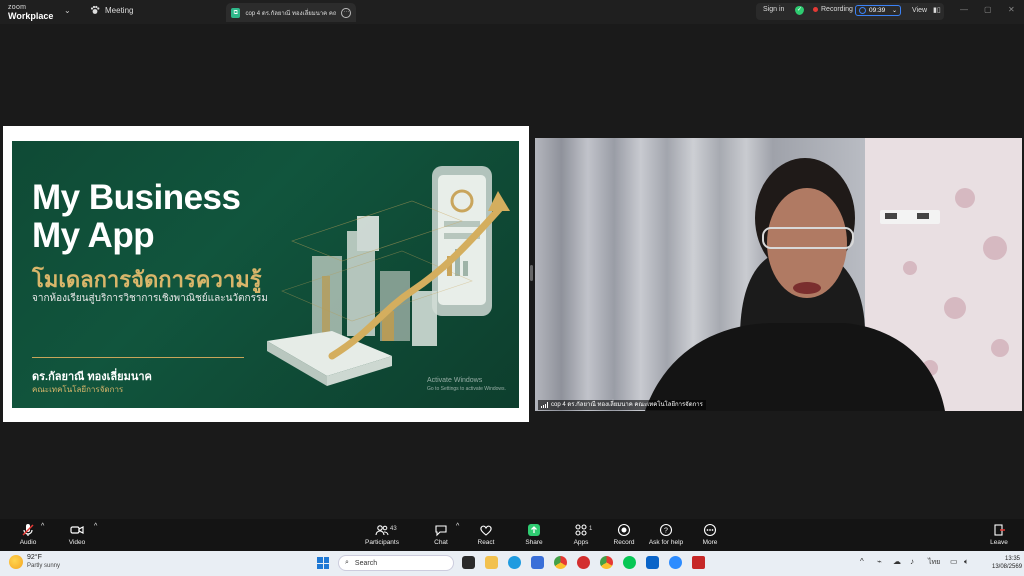 This screenshot has width=1024, height=576. Describe the element at coordinates (581, 530) in the screenshot. I see `apps-icon` at that location.